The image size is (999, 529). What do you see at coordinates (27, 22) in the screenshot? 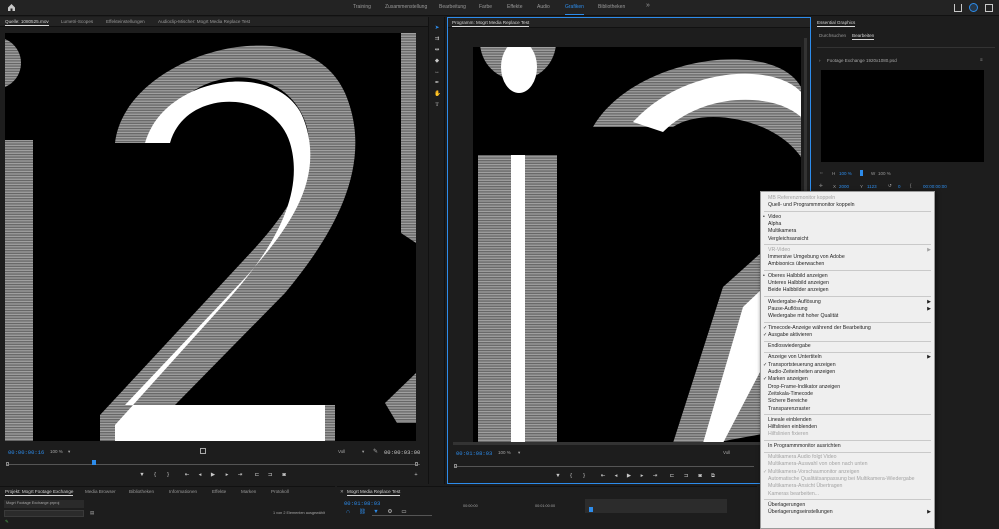
I see `tab-source: Quelle: 1080525.mov` at bounding box center [27, 22].